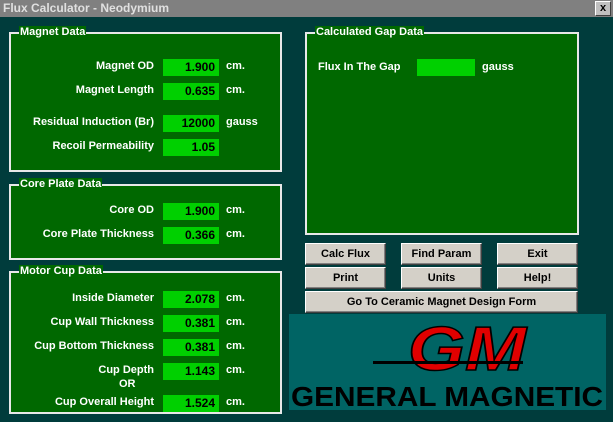 The height and width of the screenshot is (422, 613). Describe the element at coordinates (124, 66) in the screenshot. I see `magnet-od-label: Magnet OD` at that location.